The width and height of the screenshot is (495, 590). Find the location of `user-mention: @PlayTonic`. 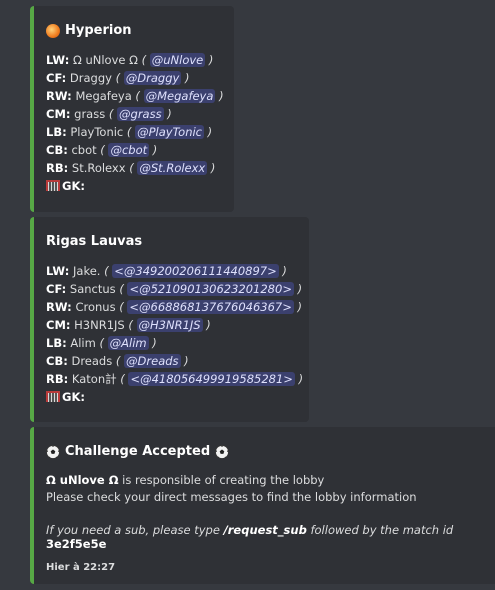

user-mention: @PlayTonic is located at coordinates (170, 132).